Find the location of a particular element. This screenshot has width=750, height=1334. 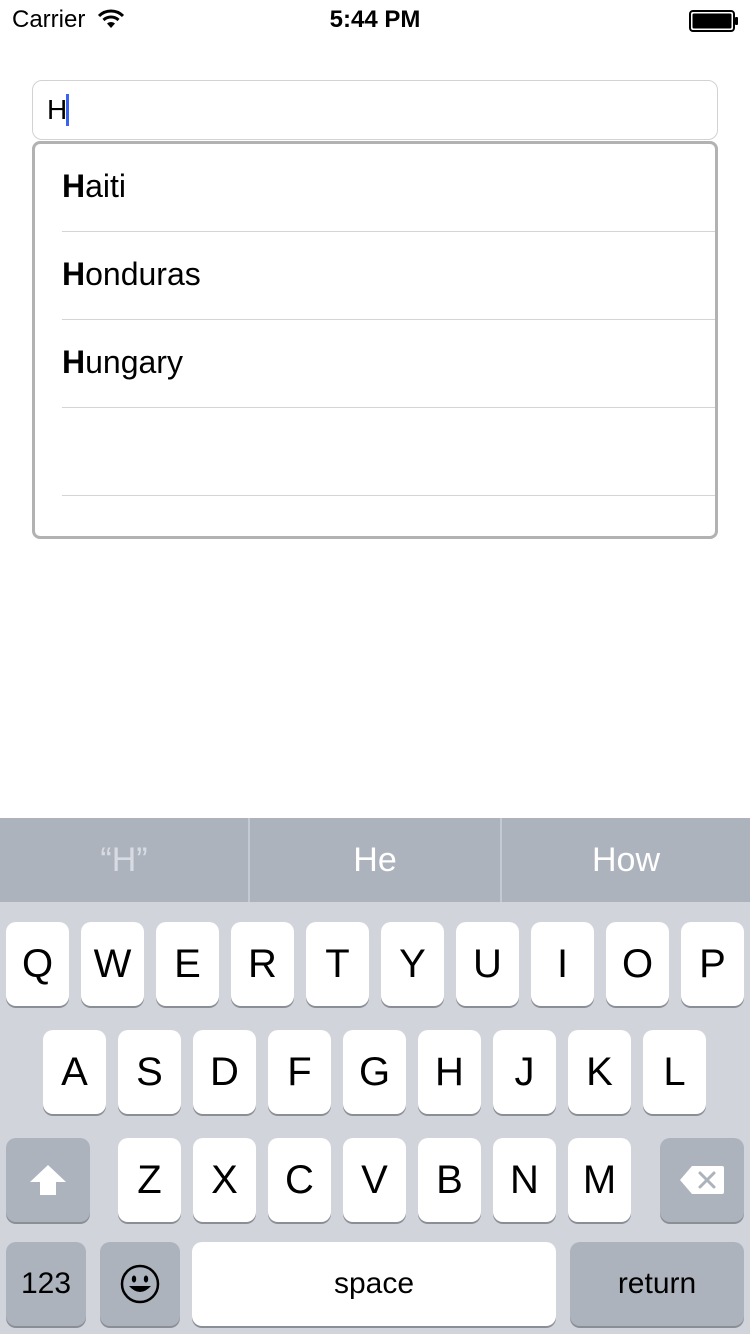

key-a: A is located at coordinates (74, 1072).